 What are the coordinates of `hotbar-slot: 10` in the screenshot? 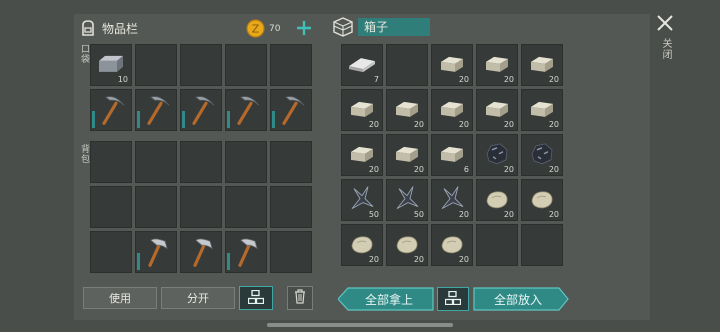 It's located at (111, 65).